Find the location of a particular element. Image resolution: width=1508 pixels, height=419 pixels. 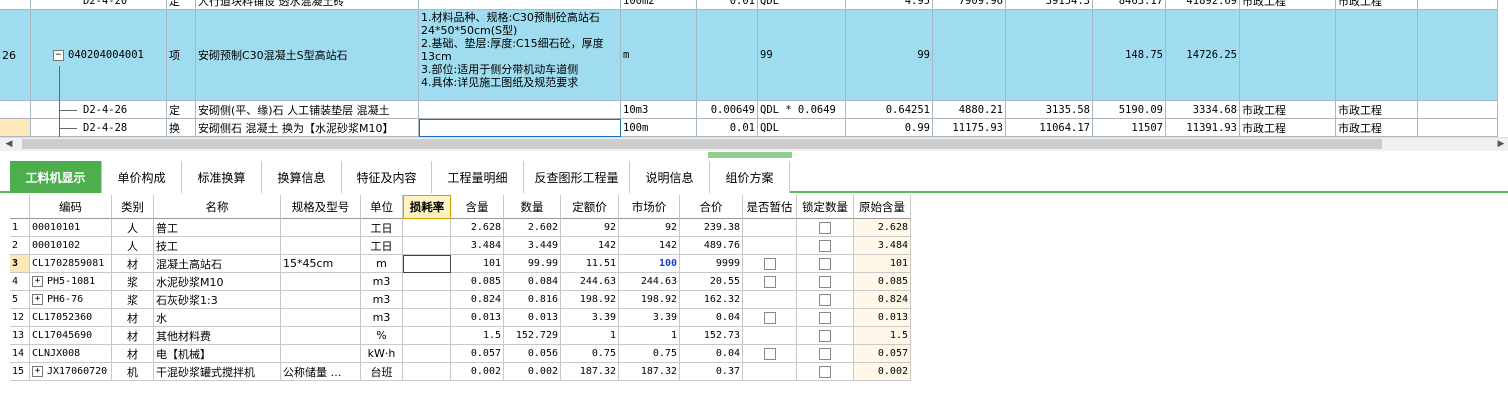

cell-cat: 材 is located at coordinates (133, 336).